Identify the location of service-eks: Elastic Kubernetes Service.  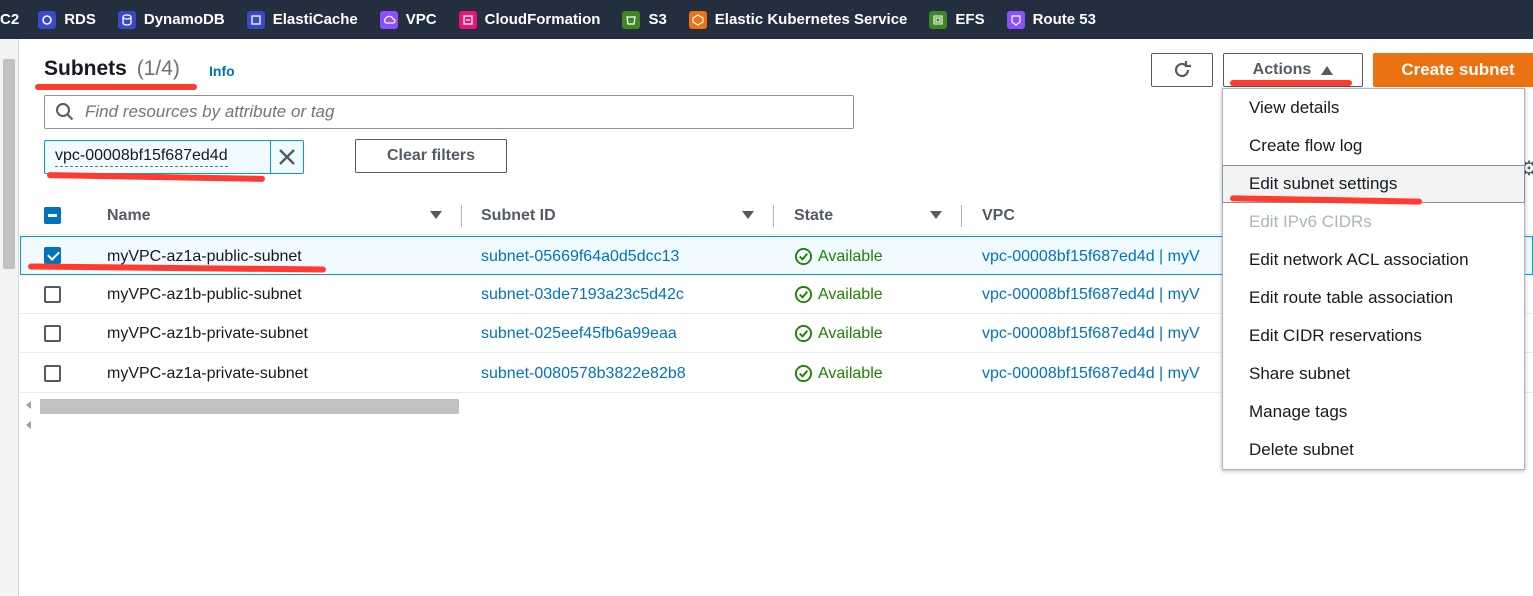
(797, 19).